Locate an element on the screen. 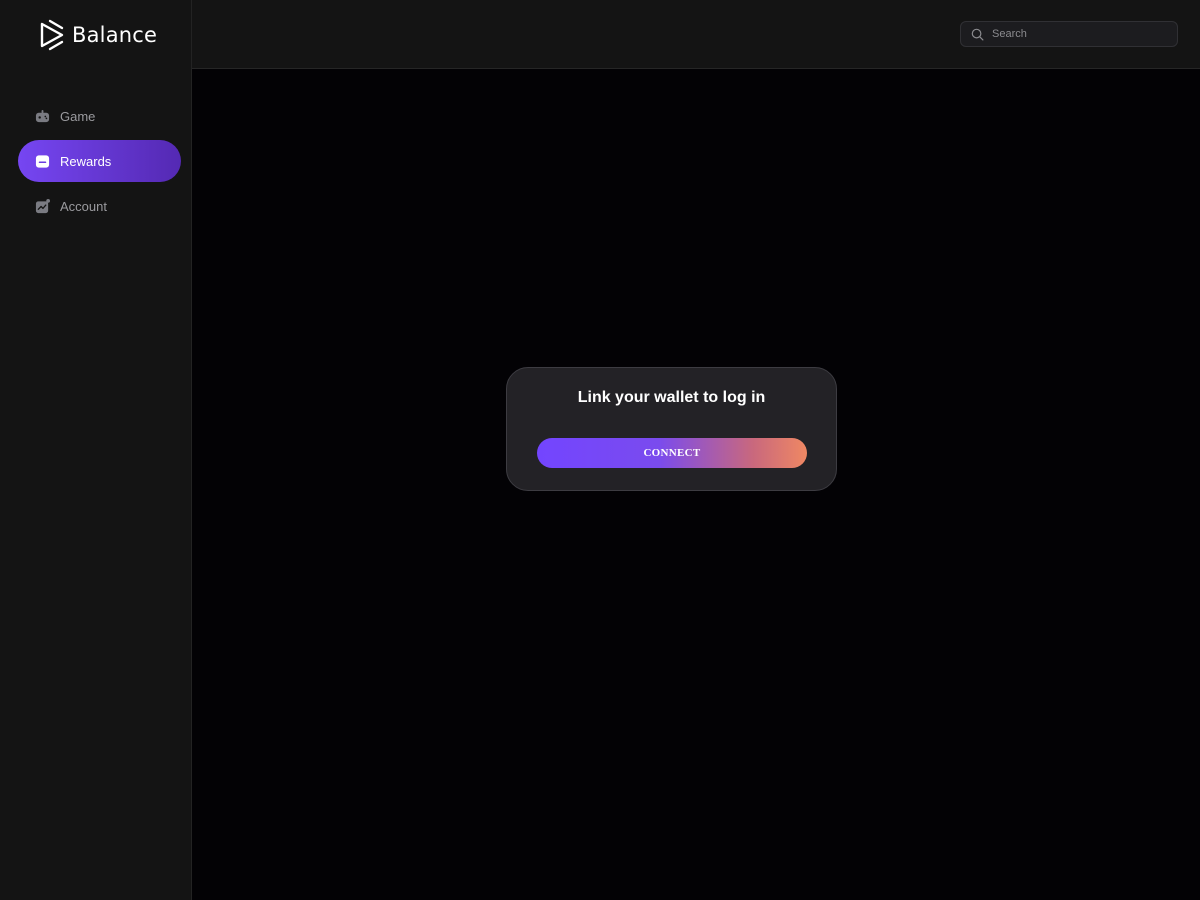 Image resolution: width=1200 pixels, height=900 pixels. sidebar-item-label: Game is located at coordinates (78, 116).